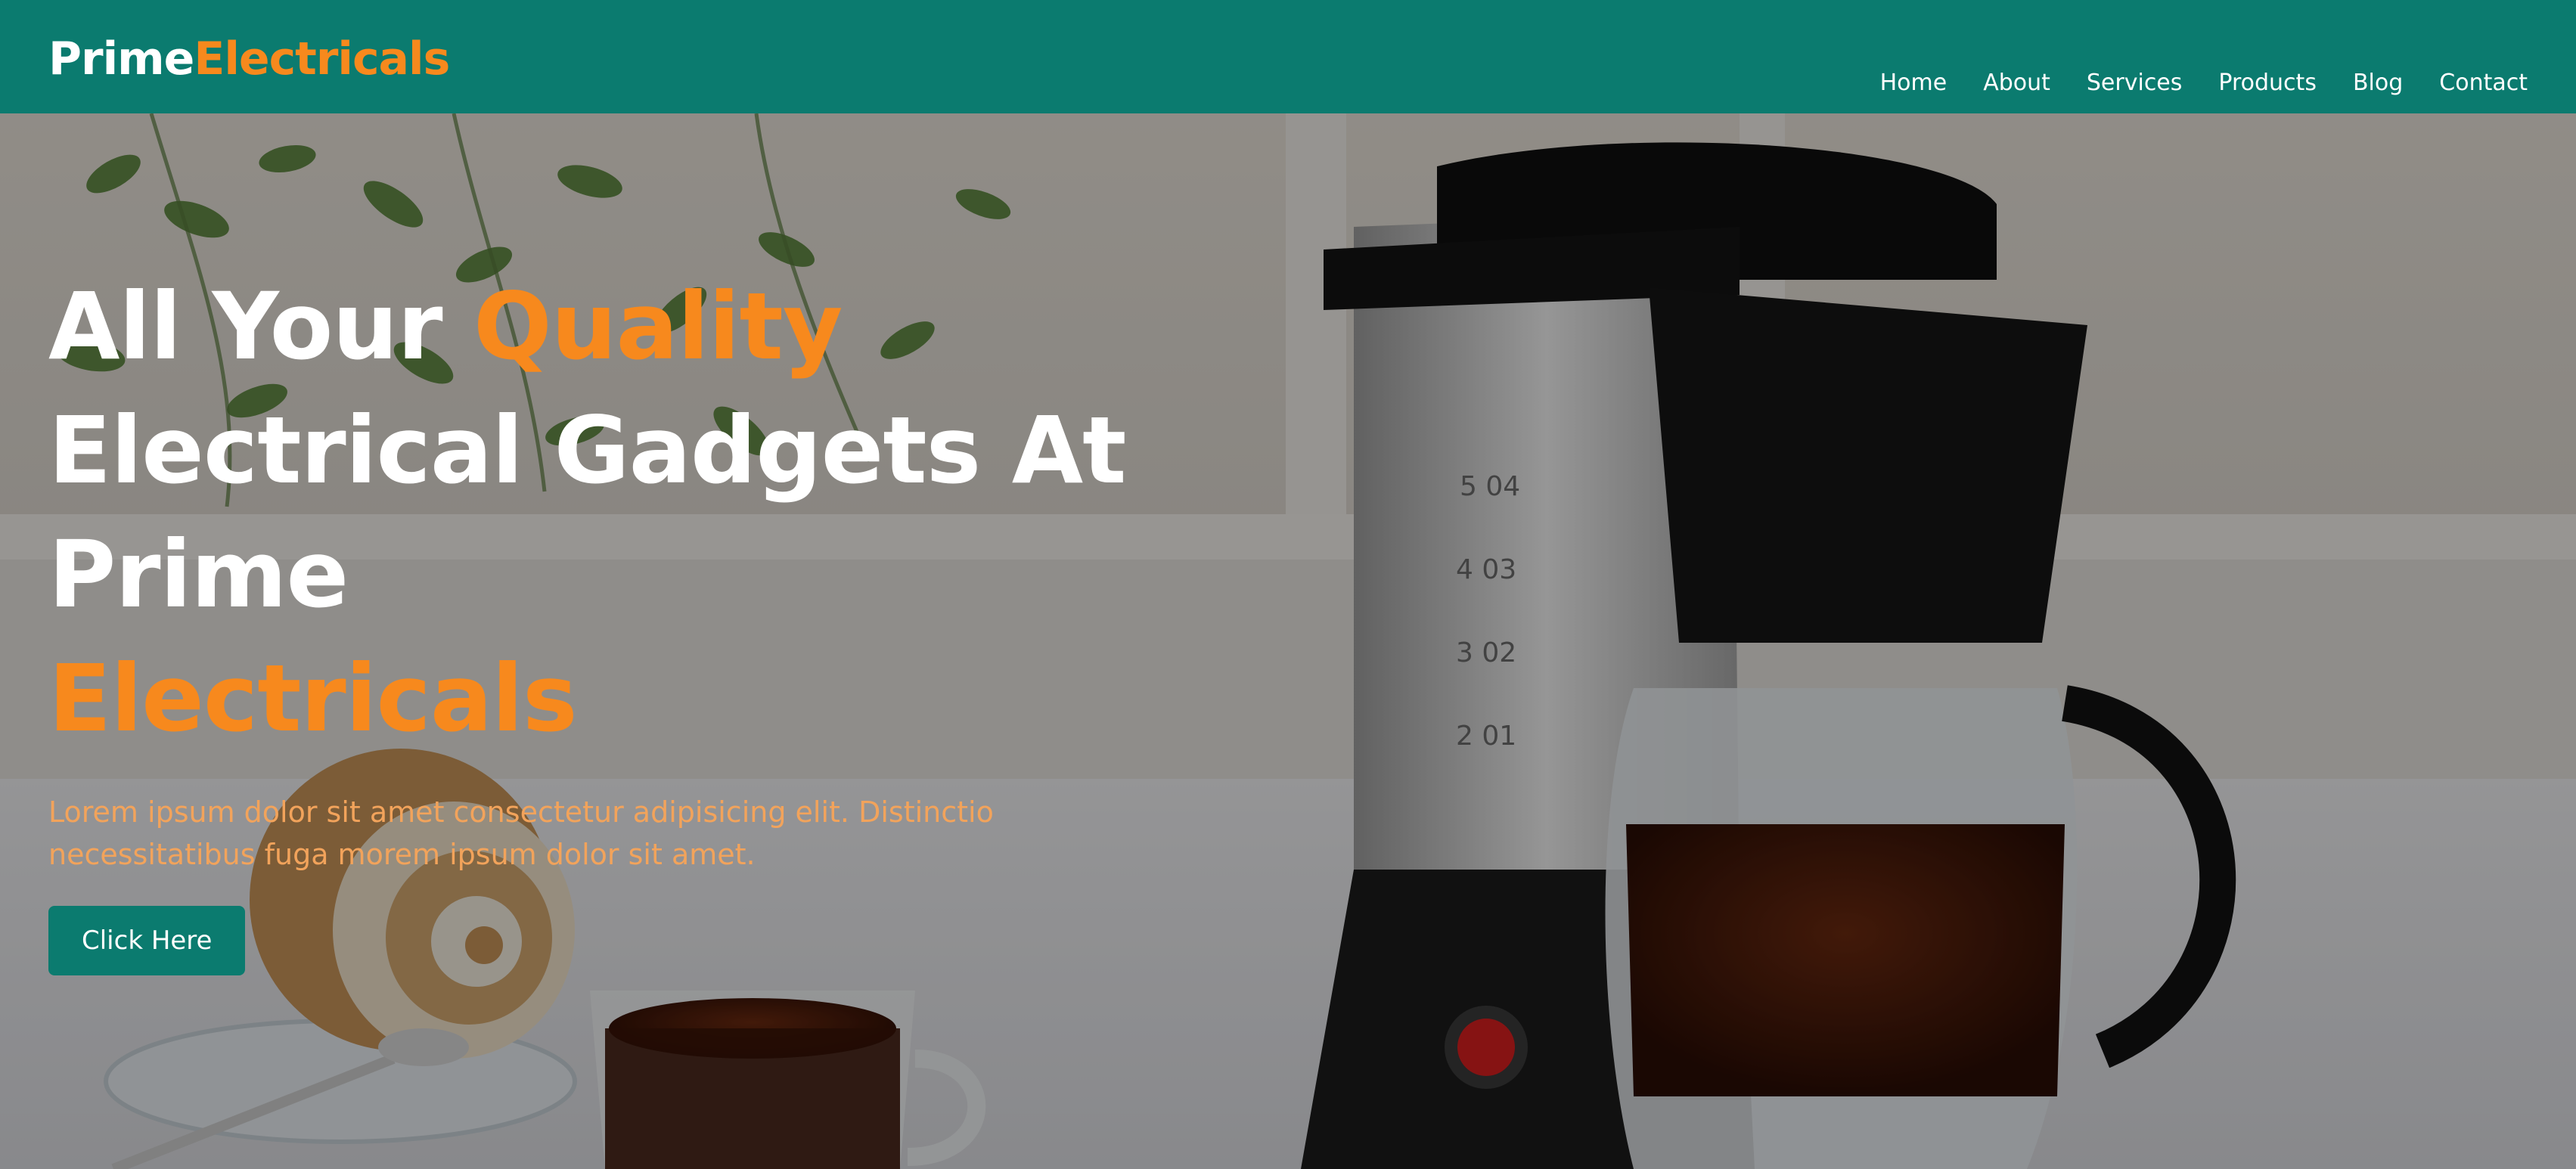 Image resolution: width=2576 pixels, height=1169 pixels. I want to click on cta-click-here-button: Click Here, so click(147, 940).